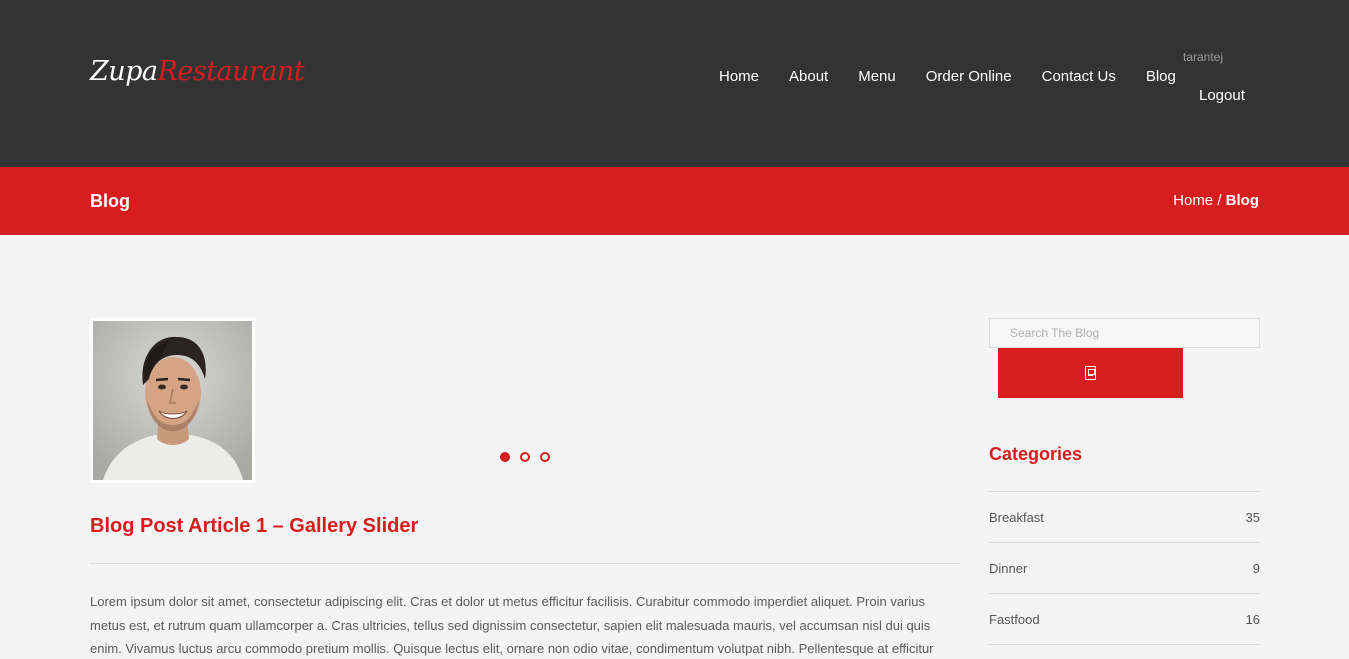  Describe the element at coordinates (1036, 454) in the screenshot. I see `categories-heading: Categories` at that location.